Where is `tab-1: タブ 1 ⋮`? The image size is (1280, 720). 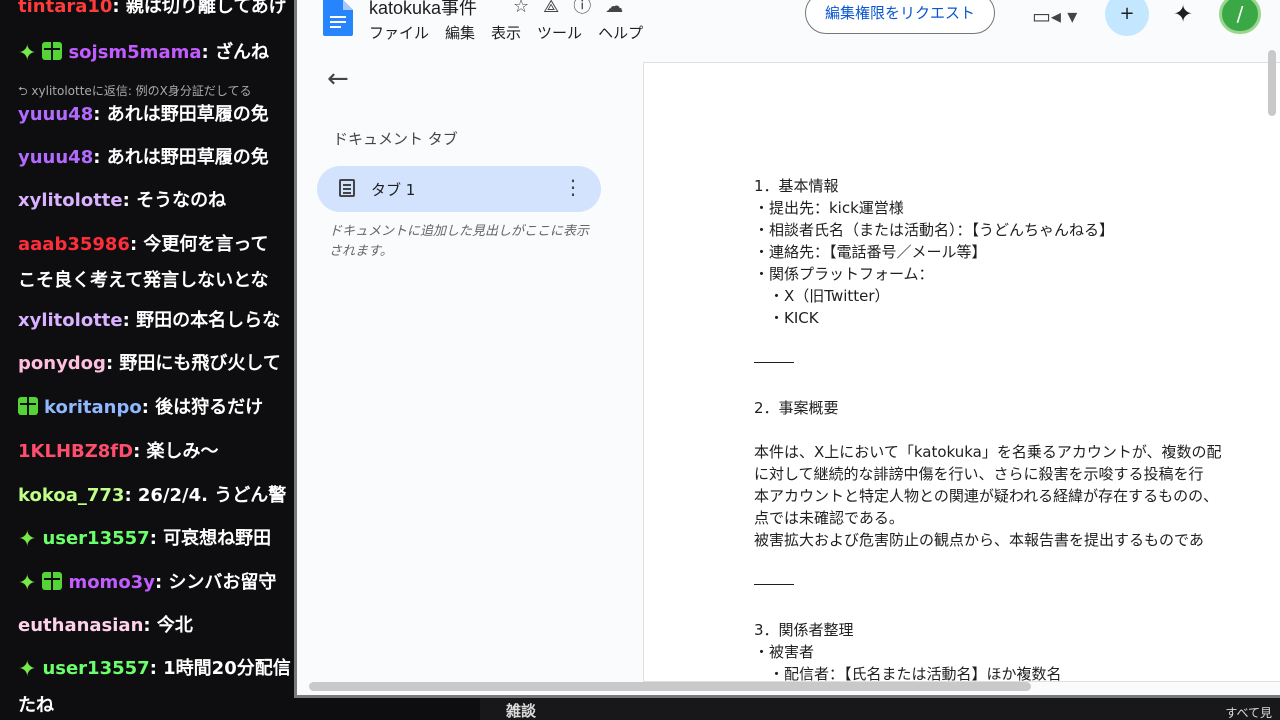 tab-1: タブ 1 ⋮ is located at coordinates (459, 189).